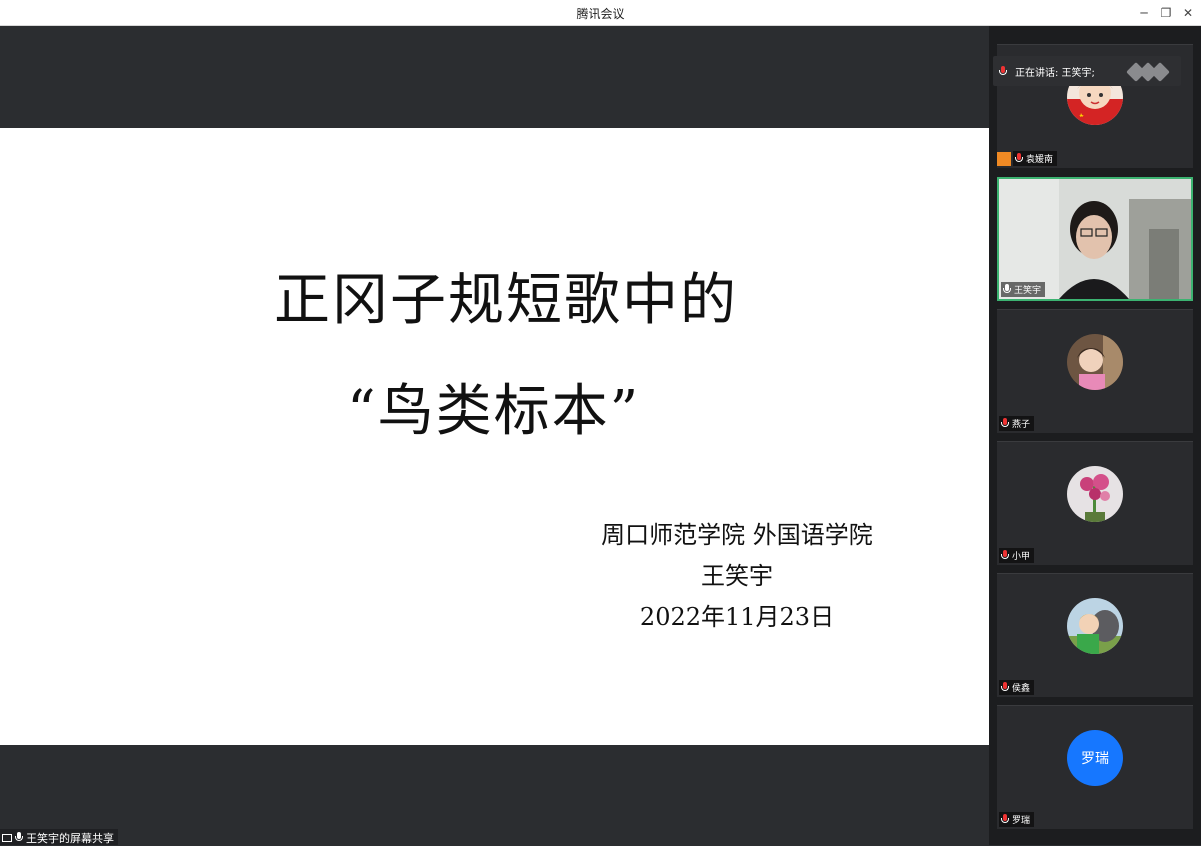  I want to click on speaking-label: 正在讲话: 王笑宇;, so click(1055, 73).